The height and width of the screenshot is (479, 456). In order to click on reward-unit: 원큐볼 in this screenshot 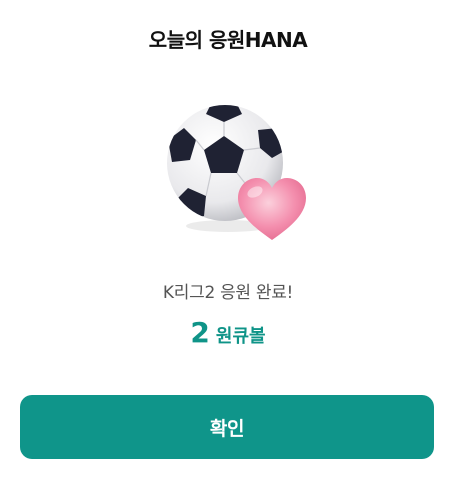, I will do `click(240, 336)`.